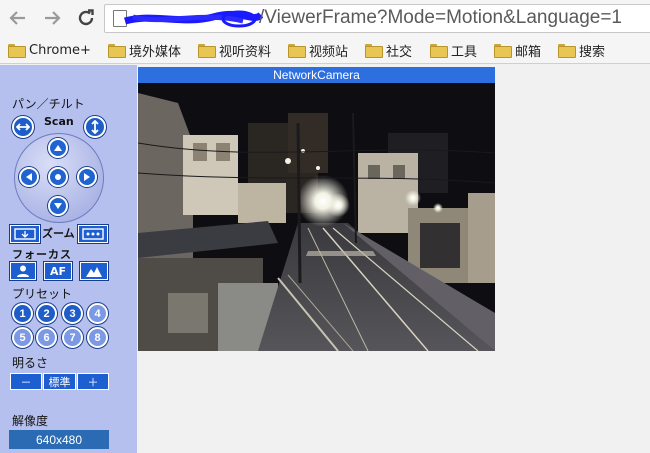 The width and height of the screenshot is (650, 453). I want to click on autofocus-button: AF, so click(58, 271).